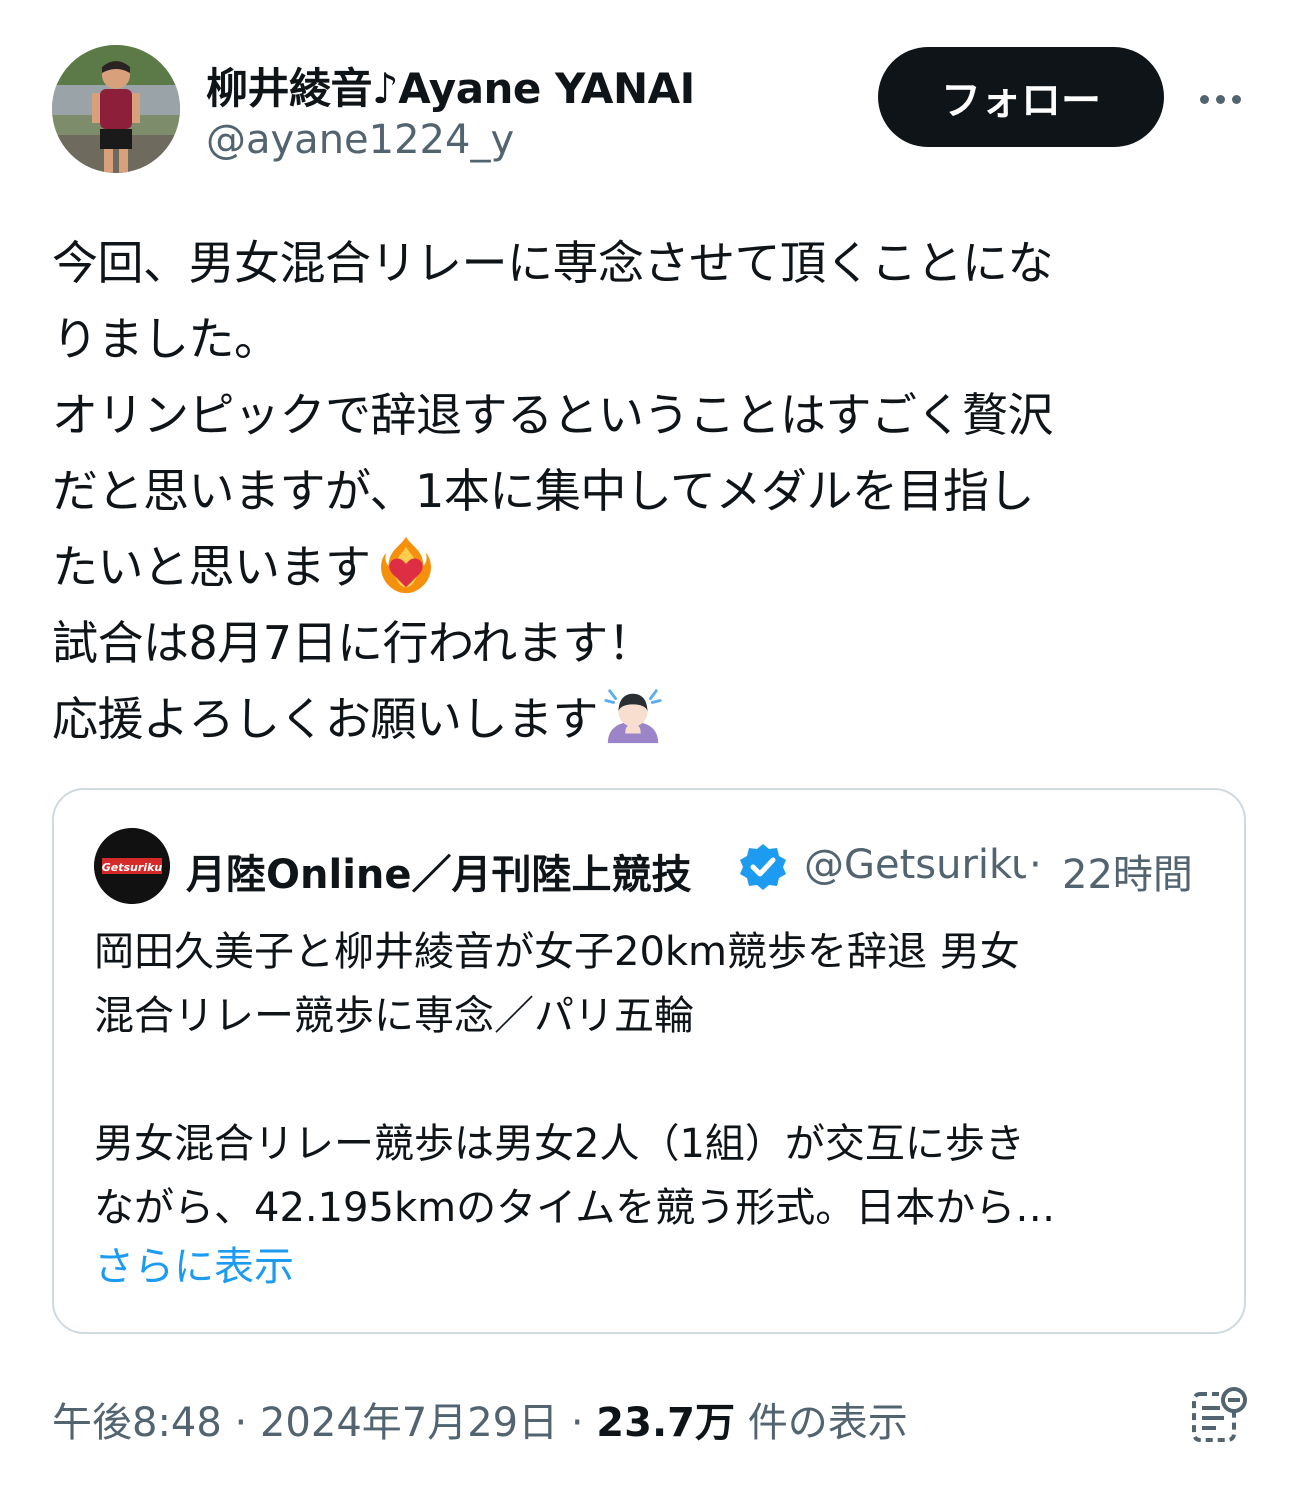 This screenshot has width=1300, height=1487. What do you see at coordinates (137, 1423) in the screenshot?
I see `post-time: 午後8:48` at bounding box center [137, 1423].